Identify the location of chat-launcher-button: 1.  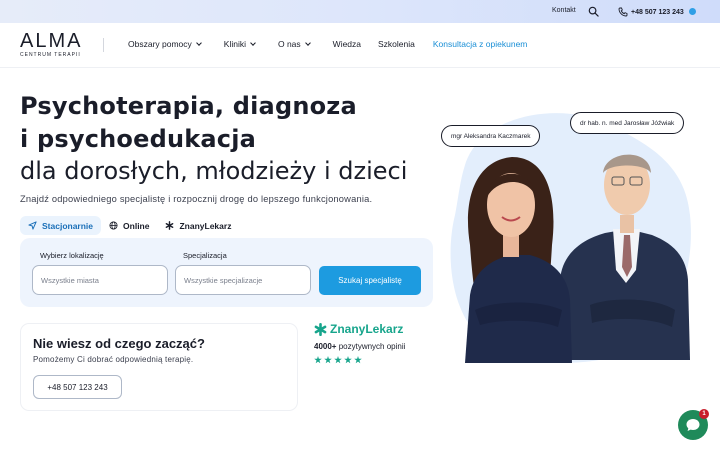
(693, 424).